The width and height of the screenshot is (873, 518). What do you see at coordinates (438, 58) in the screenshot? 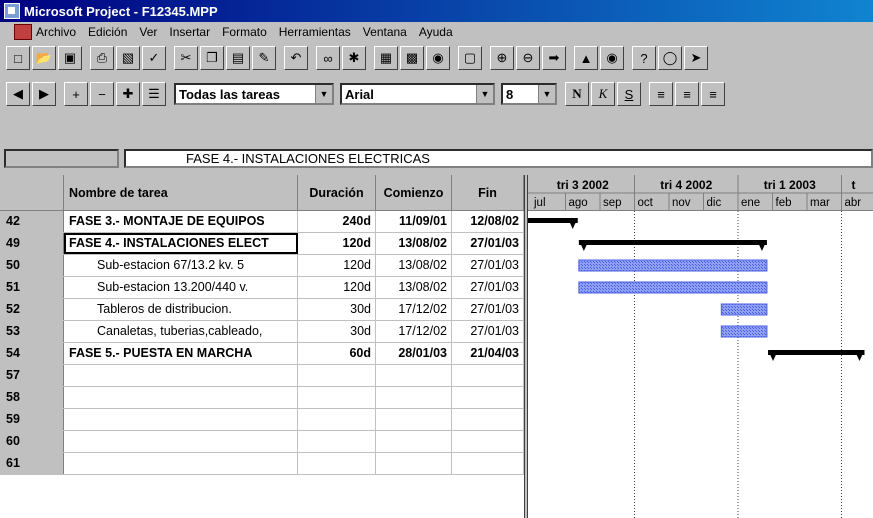
I see `assign-resources-icon: ◉` at bounding box center [438, 58].